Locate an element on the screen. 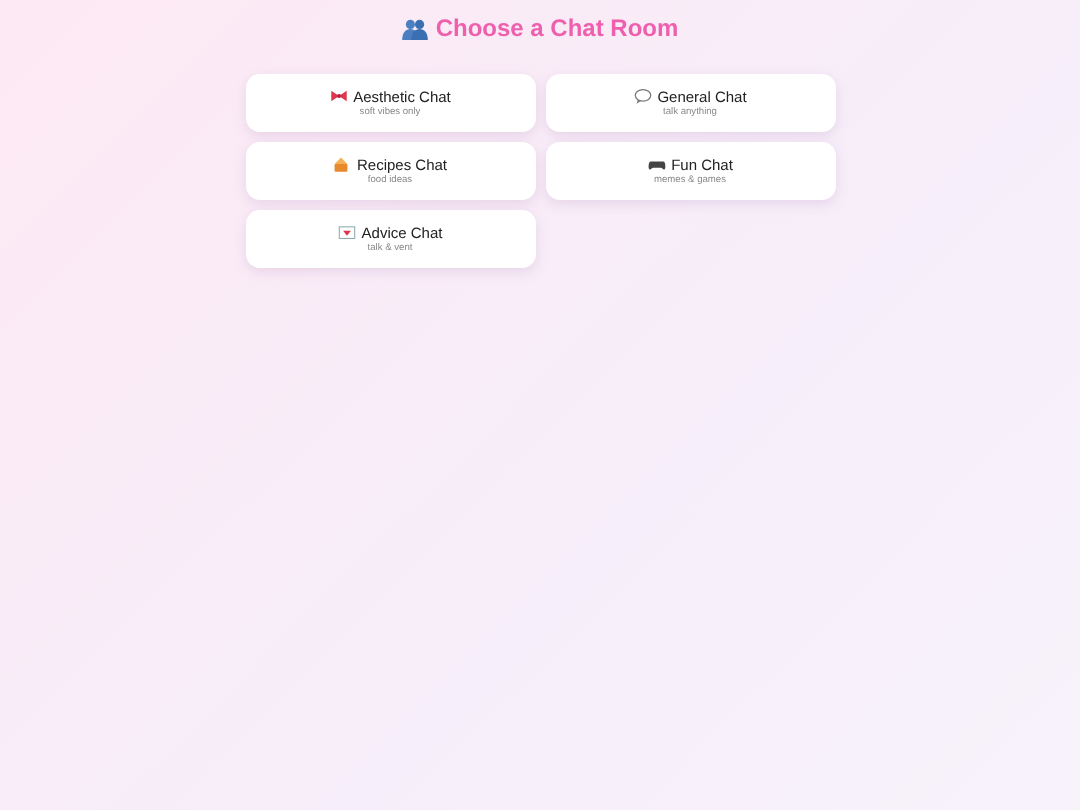 This screenshot has height=810, width=1080. people-icon is located at coordinates (414, 28).